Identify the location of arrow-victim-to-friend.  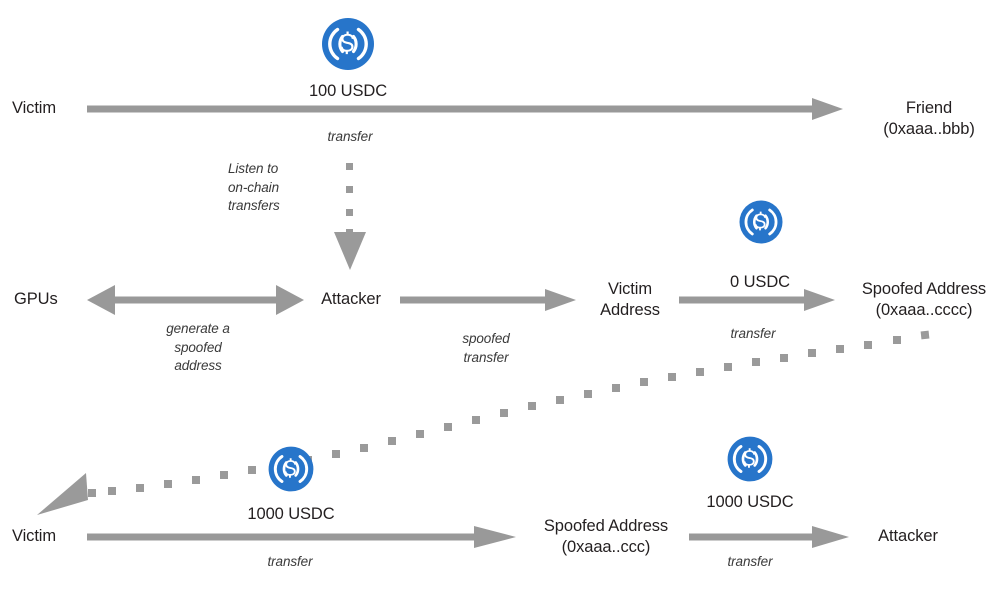
(465, 109).